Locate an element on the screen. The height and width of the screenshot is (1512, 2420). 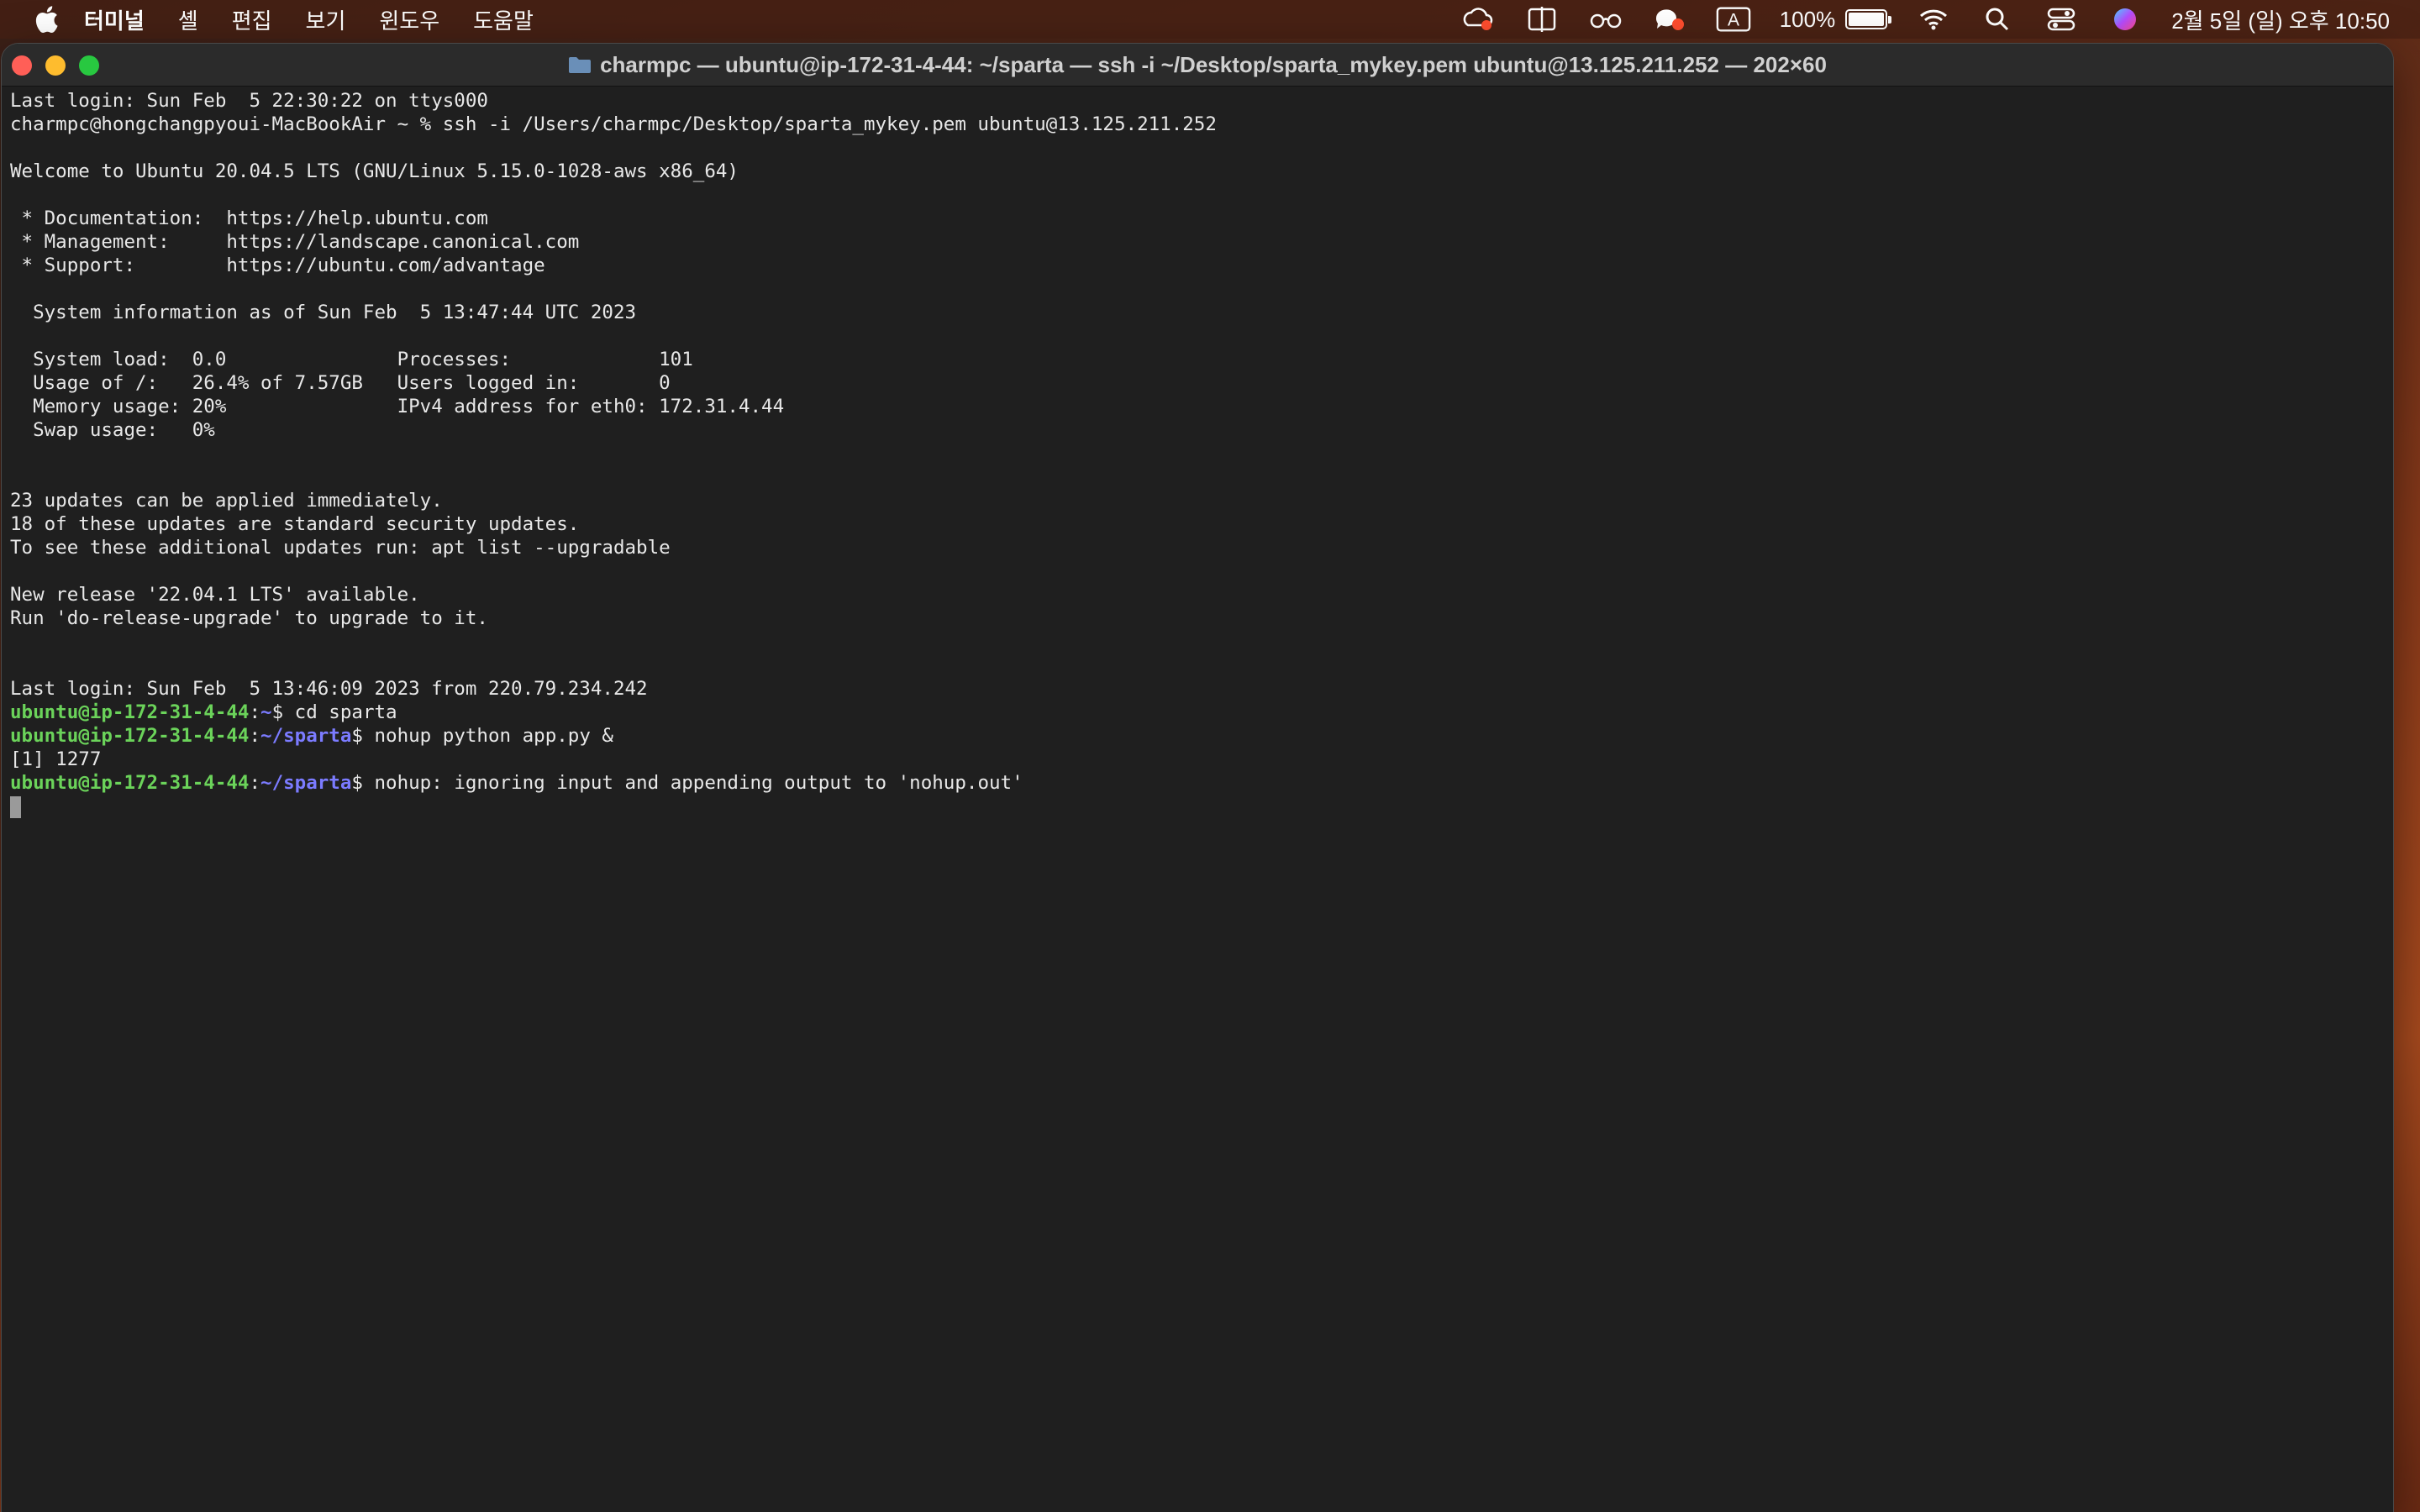
control-center-icon is located at coordinates (2061, 19).